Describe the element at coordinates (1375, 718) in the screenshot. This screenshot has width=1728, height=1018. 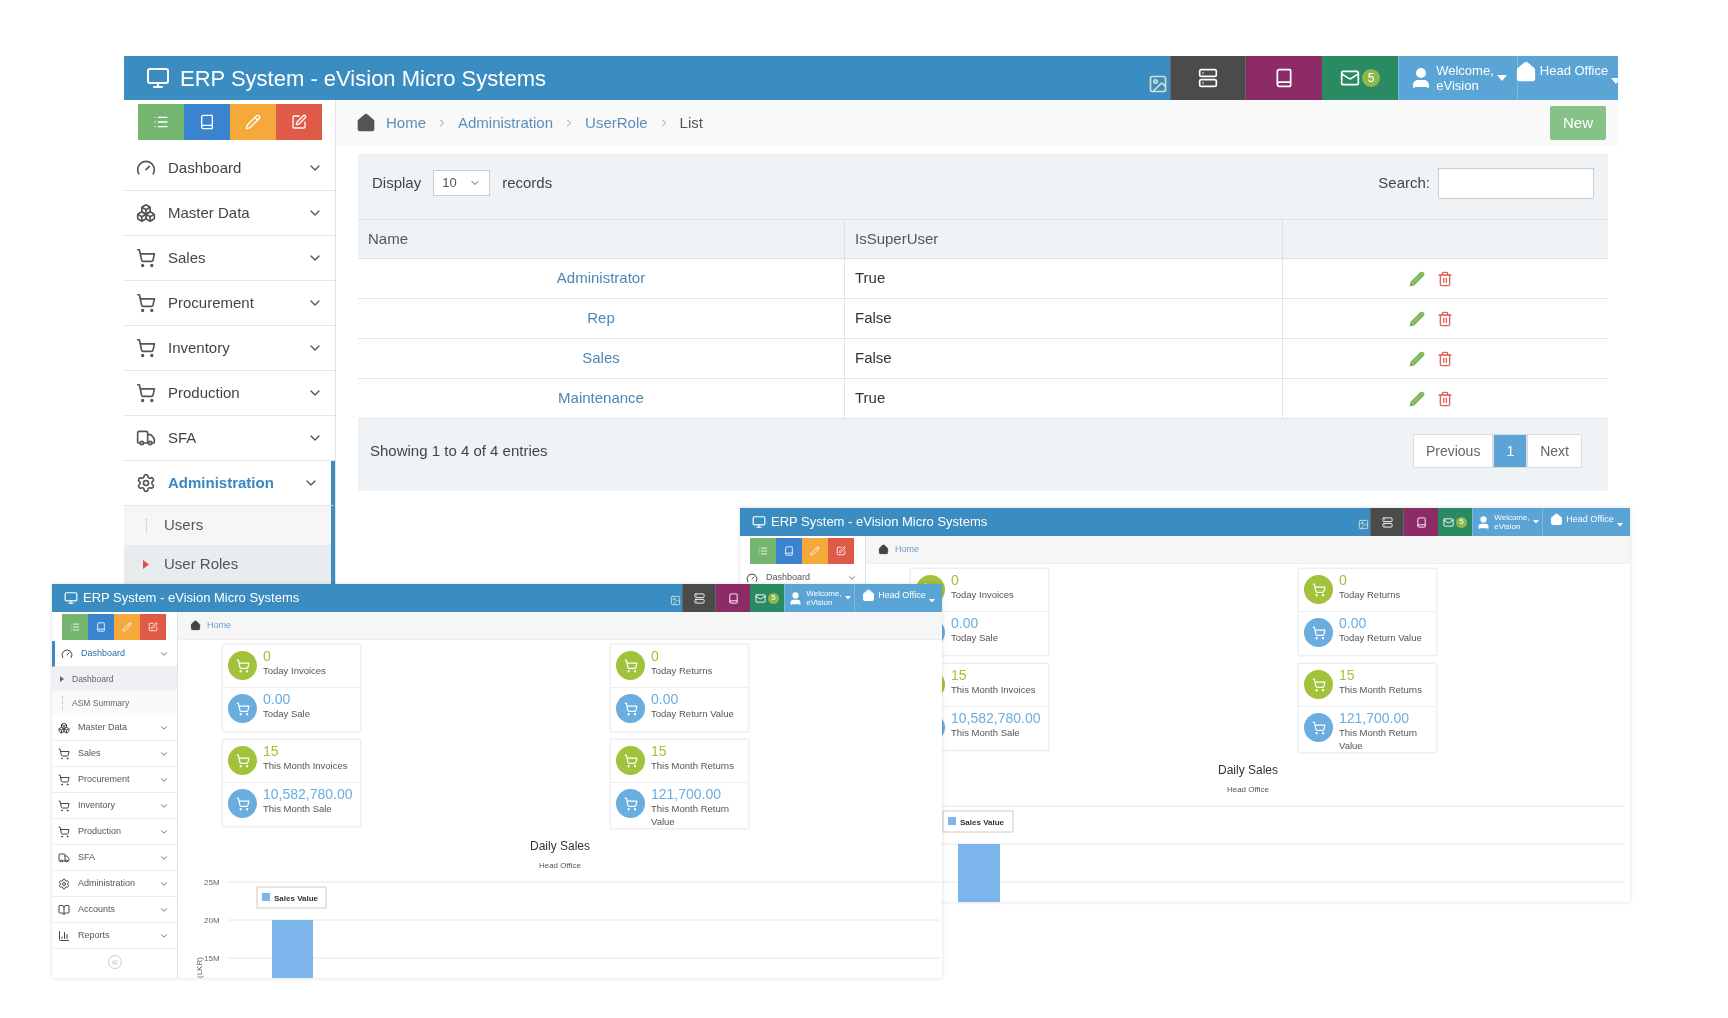
I see `stat-value: 121,700.00` at that location.